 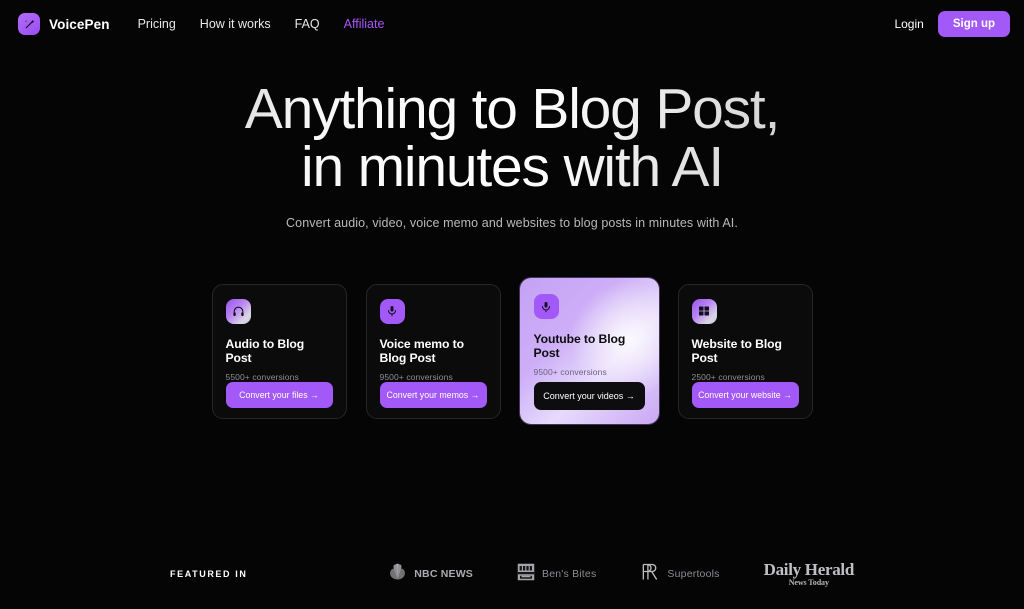 I want to click on hero-title-line-1: Anything to Blog Post,, so click(x=512, y=109).